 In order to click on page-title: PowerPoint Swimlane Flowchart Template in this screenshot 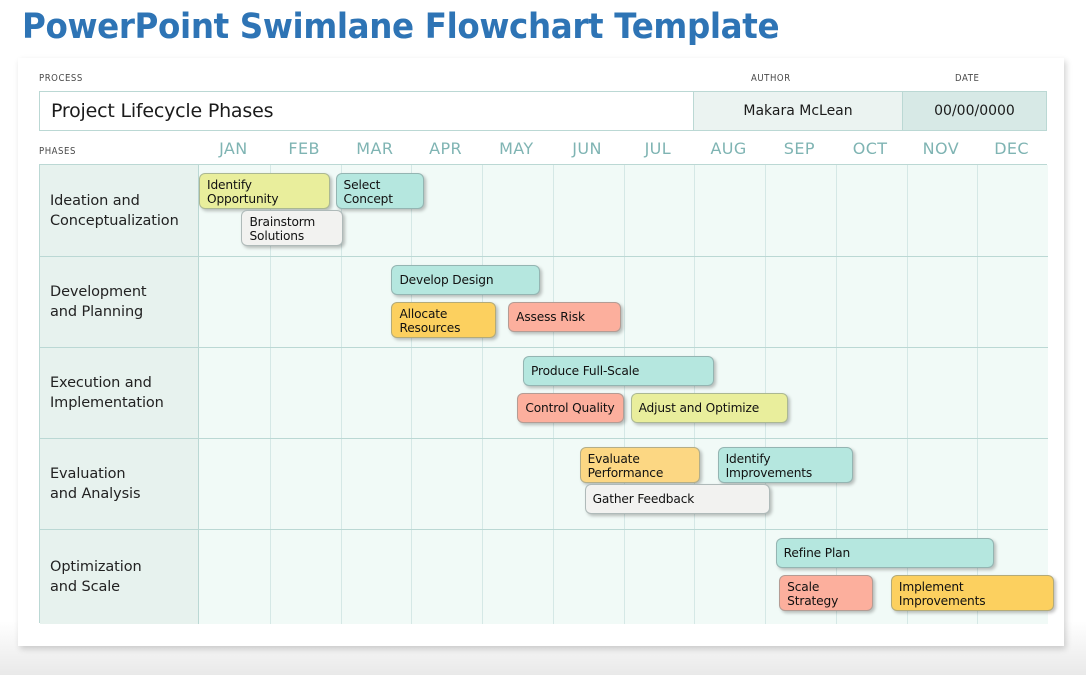, I will do `click(401, 27)`.